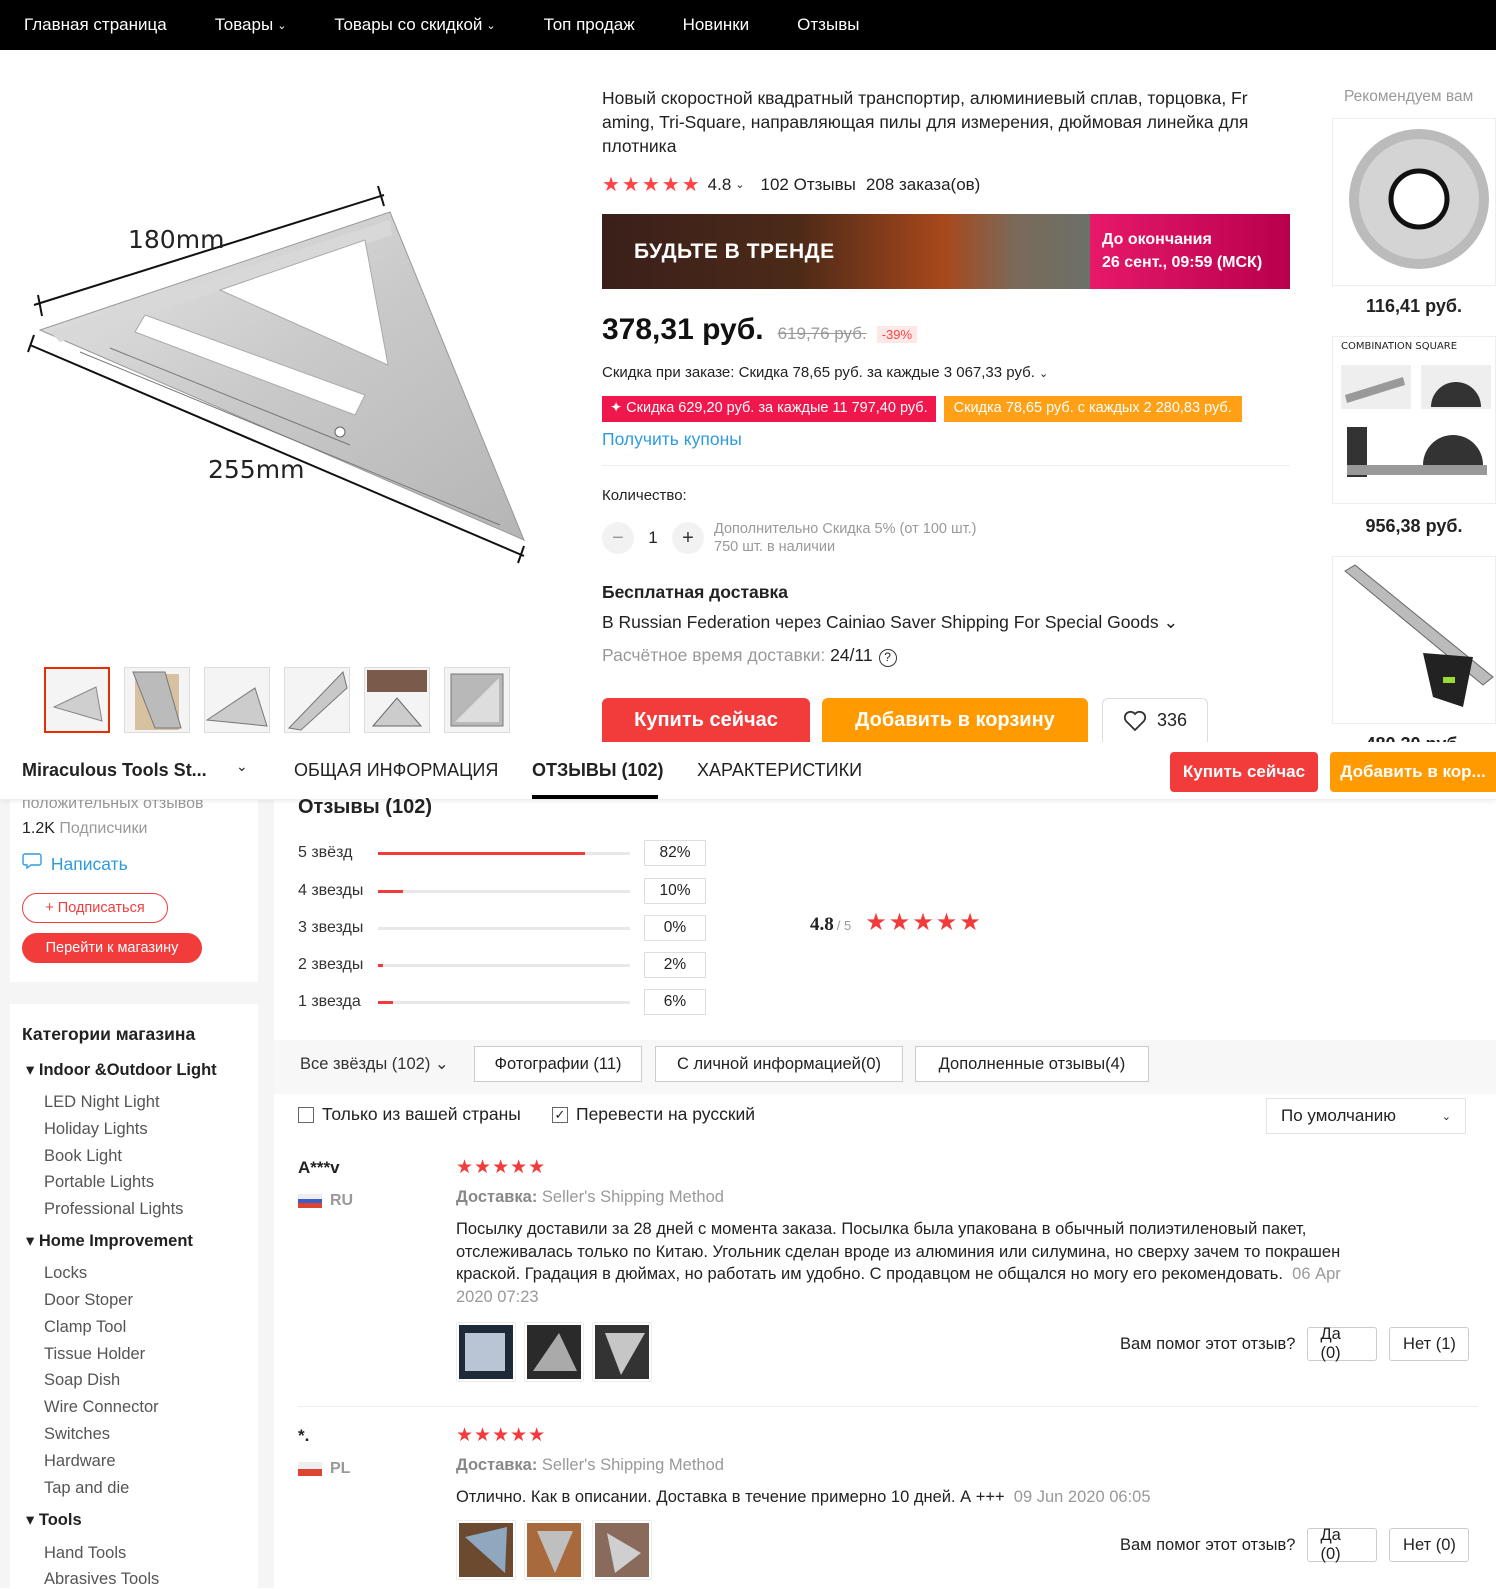 Image resolution: width=1496 pixels, height=1589 pixels. I want to click on nav-reviews: Отзывы, so click(828, 25).